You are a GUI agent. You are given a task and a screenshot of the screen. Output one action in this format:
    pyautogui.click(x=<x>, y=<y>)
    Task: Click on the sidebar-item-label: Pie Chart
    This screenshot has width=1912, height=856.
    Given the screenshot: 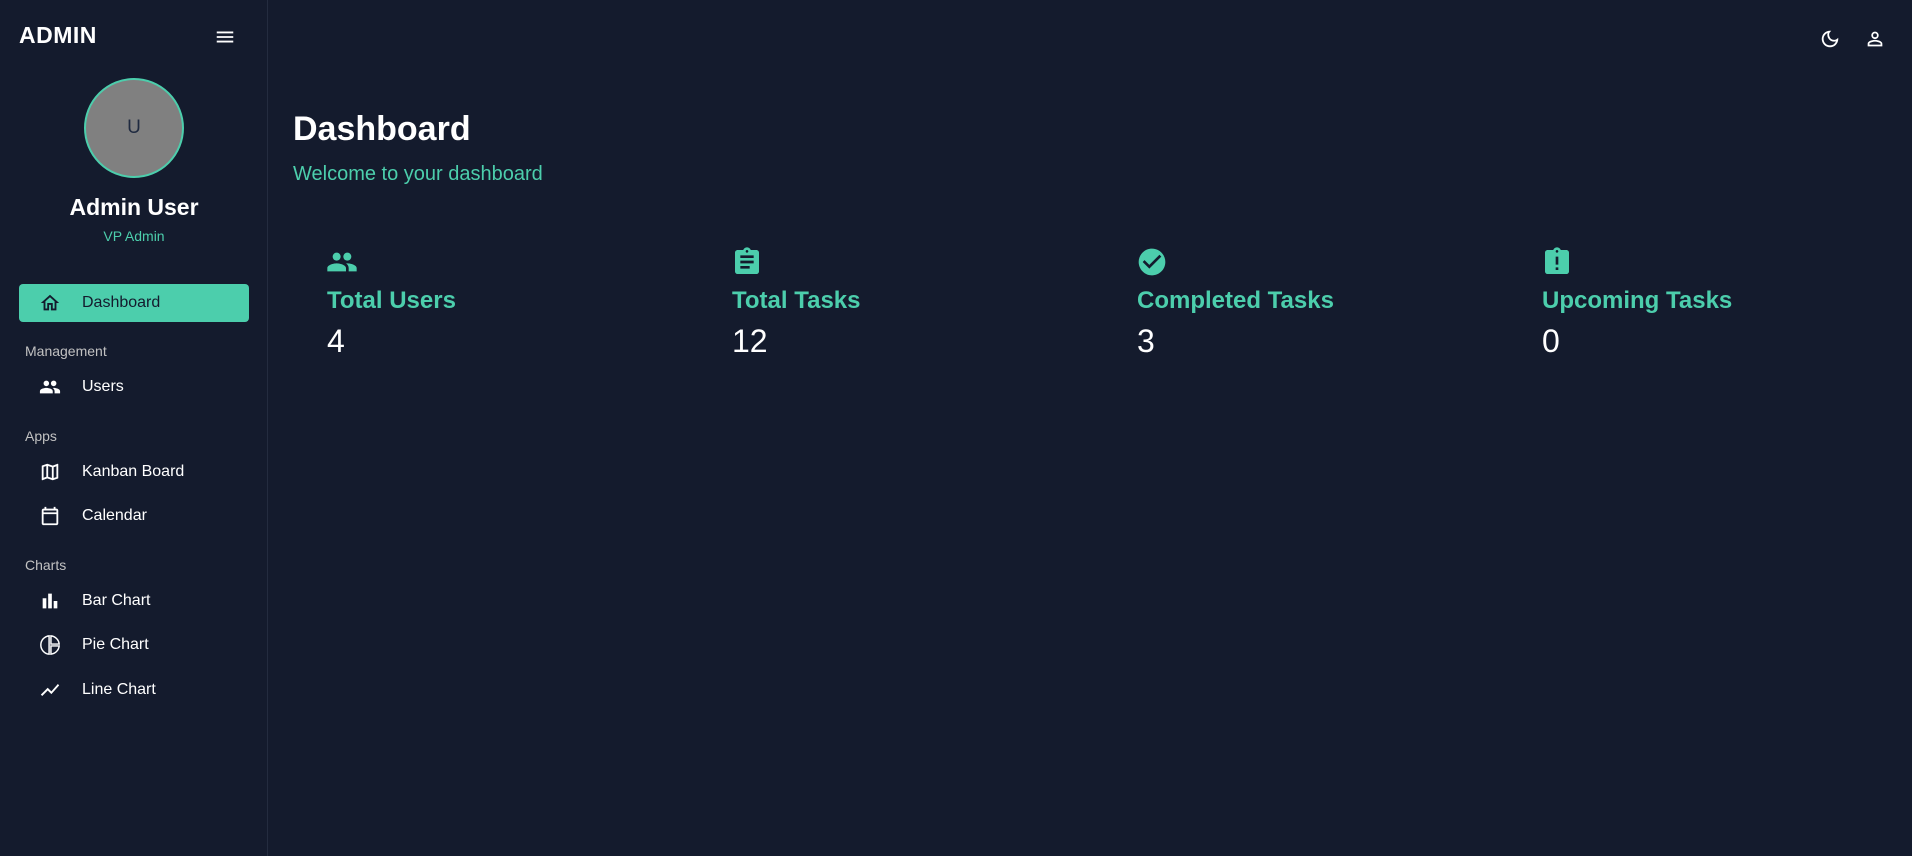 What is the action you would take?
    pyautogui.click(x=115, y=644)
    